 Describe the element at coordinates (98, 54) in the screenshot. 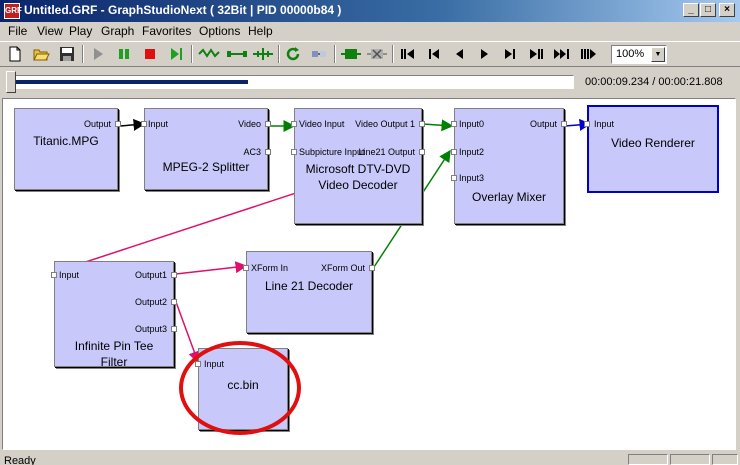

I see `play-icon` at that location.